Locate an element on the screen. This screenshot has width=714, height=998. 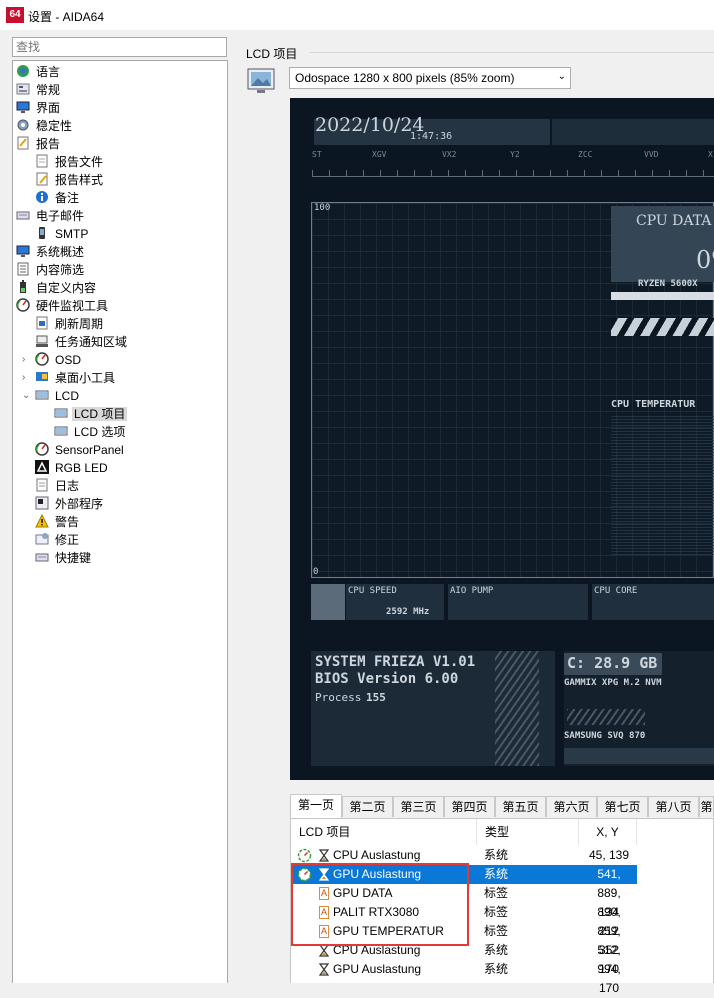
tree-item-label: RGB LED is located at coordinates (81, 468).